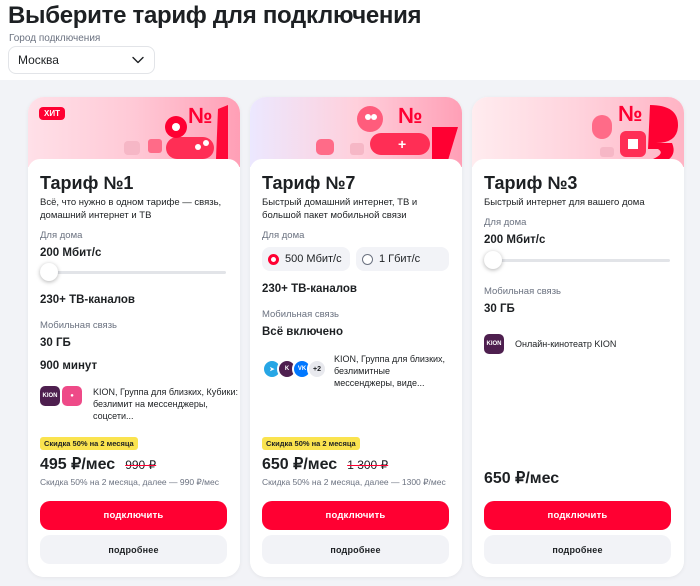  What do you see at coordinates (215, 15) in the screenshot?
I see `page-title: Выберите тариф для подключения` at bounding box center [215, 15].